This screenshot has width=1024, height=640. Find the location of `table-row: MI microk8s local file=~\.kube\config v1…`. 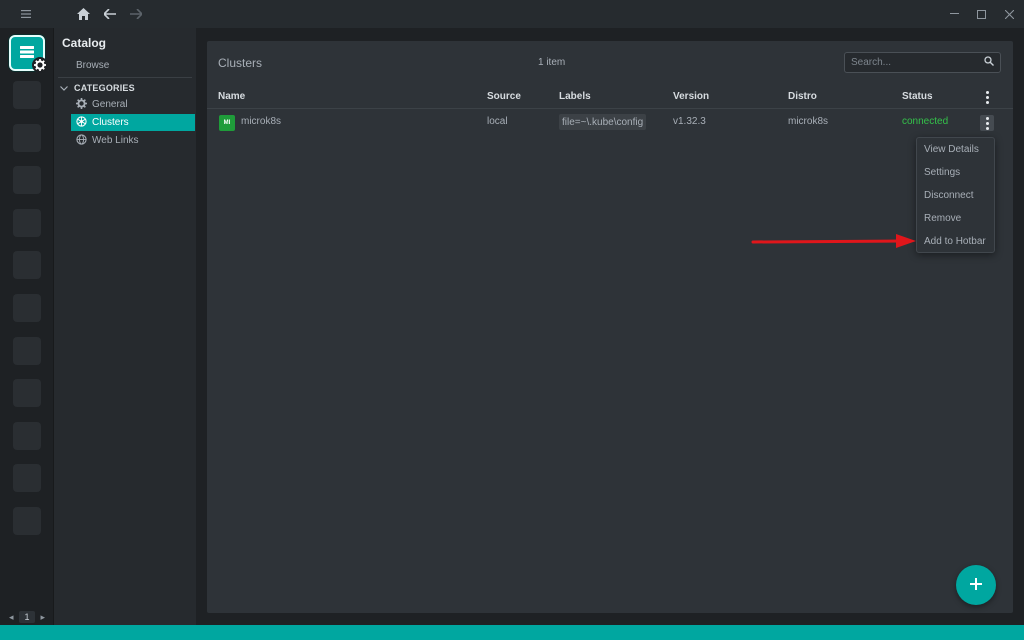

table-row: MI microk8s local file=~\.kube\config v1… is located at coordinates (610, 122).